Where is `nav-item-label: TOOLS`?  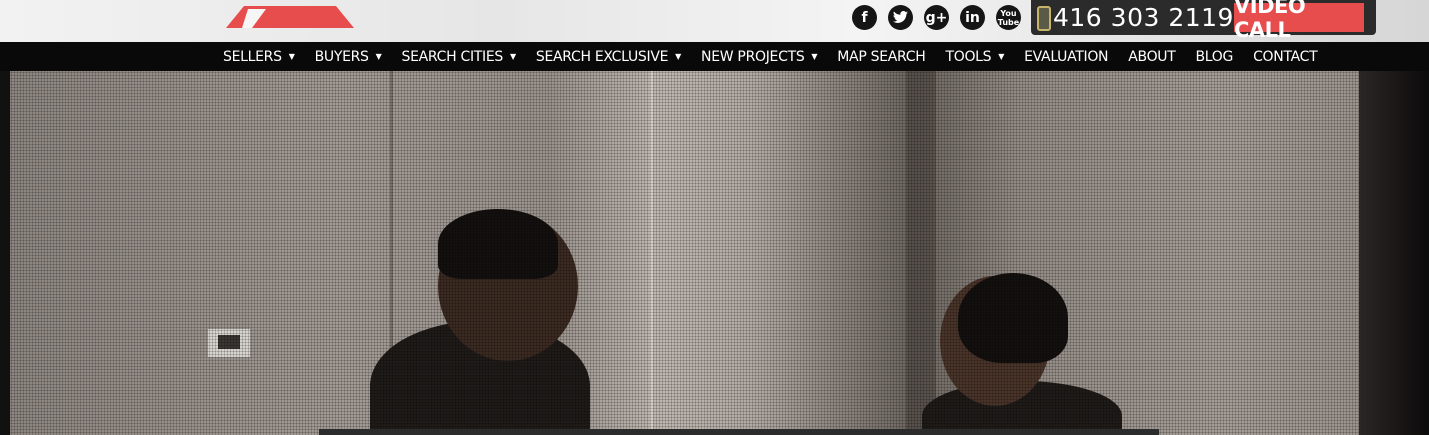 nav-item-label: TOOLS is located at coordinates (968, 56).